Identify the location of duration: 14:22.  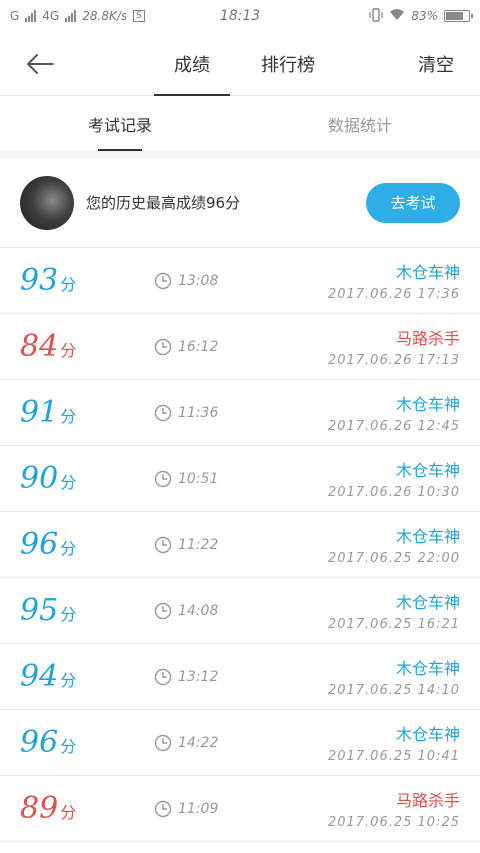
(186, 743).